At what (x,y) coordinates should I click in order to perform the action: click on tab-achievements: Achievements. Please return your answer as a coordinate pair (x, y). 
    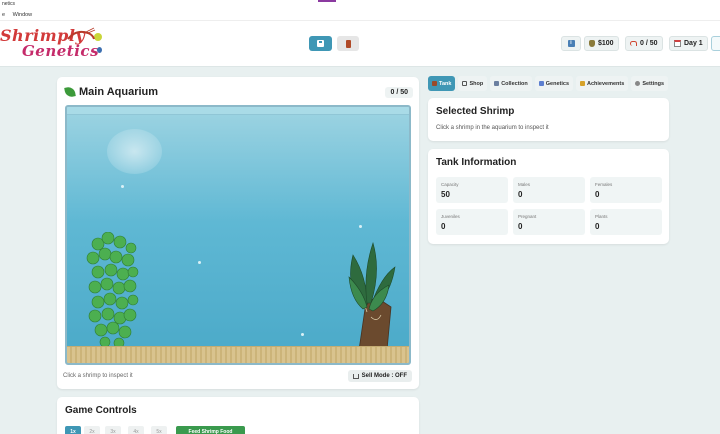
    Looking at the image, I should click on (602, 83).